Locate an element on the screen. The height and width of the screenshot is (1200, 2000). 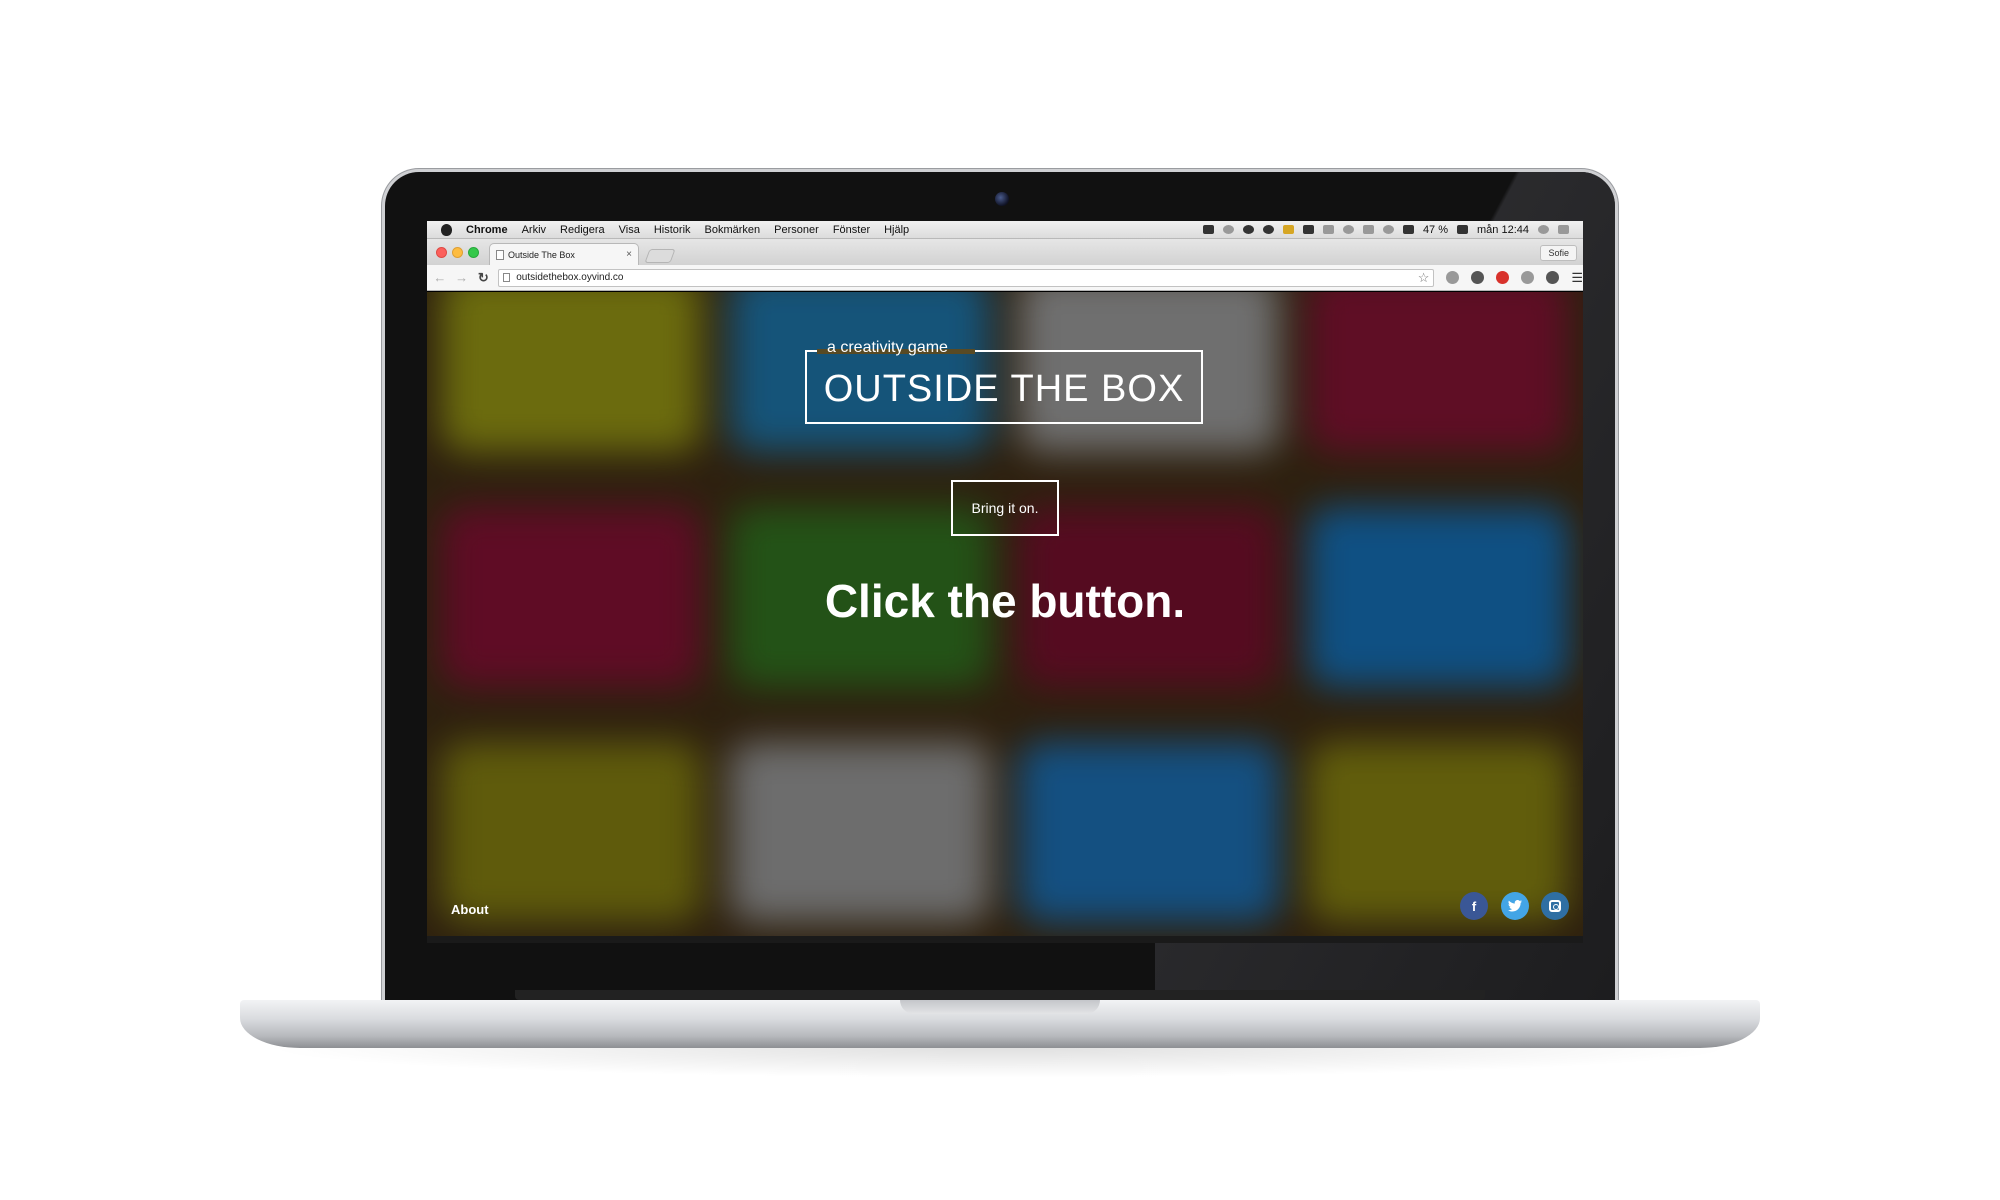
profile-button: Sofie is located at coordinates (1558, 253).